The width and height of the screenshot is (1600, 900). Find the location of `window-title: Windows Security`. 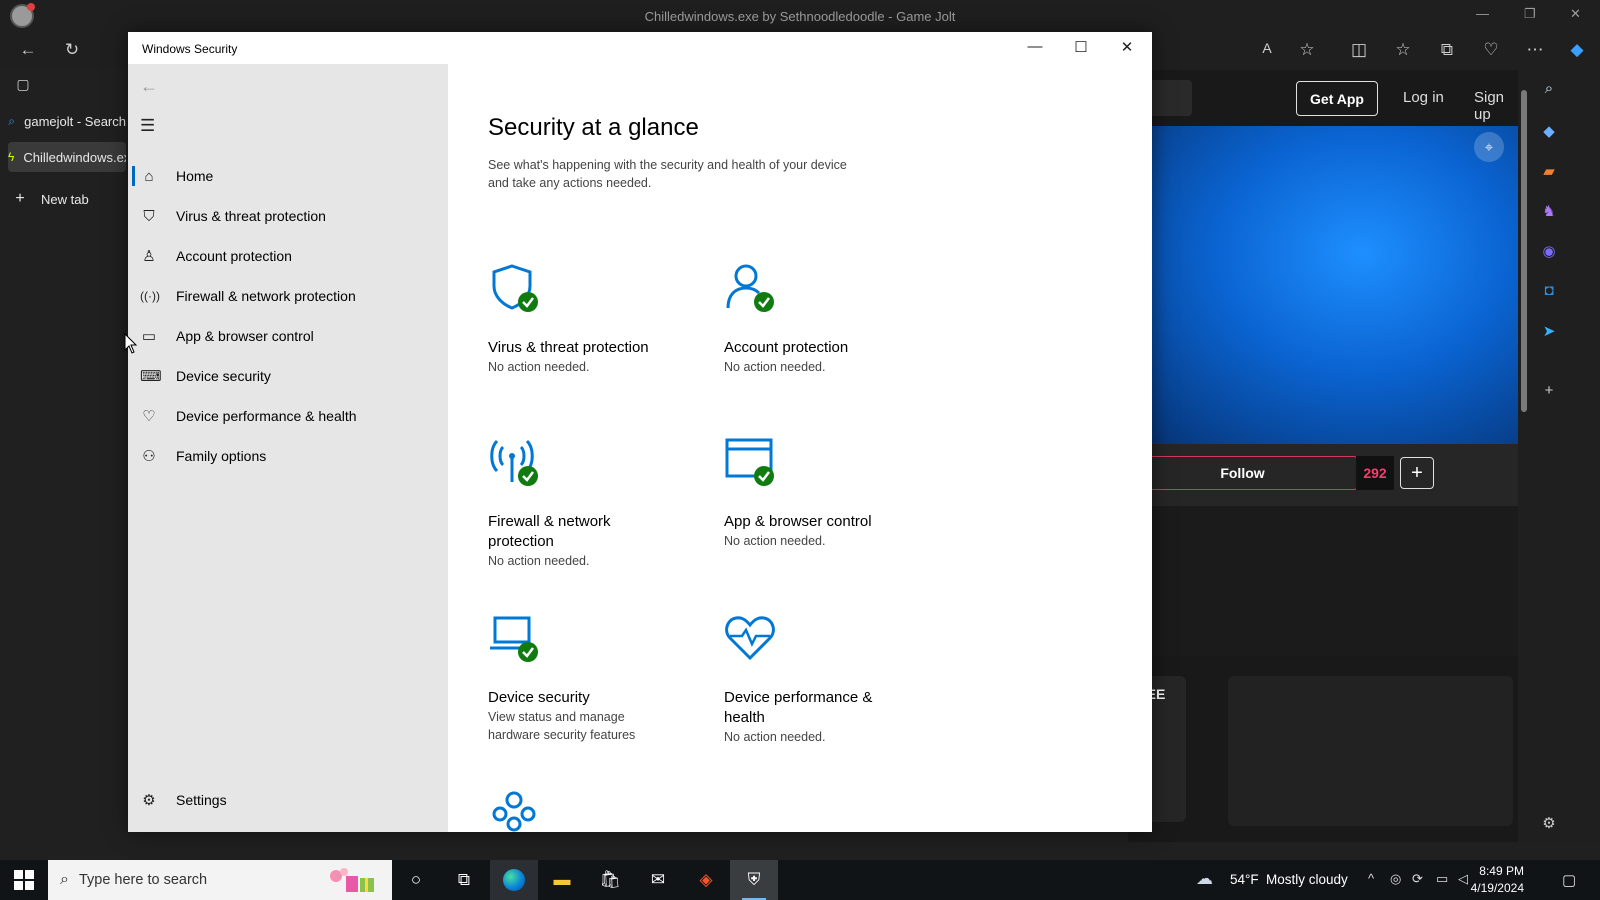

window-title: Windows Security is located at coordinates (190, 49).